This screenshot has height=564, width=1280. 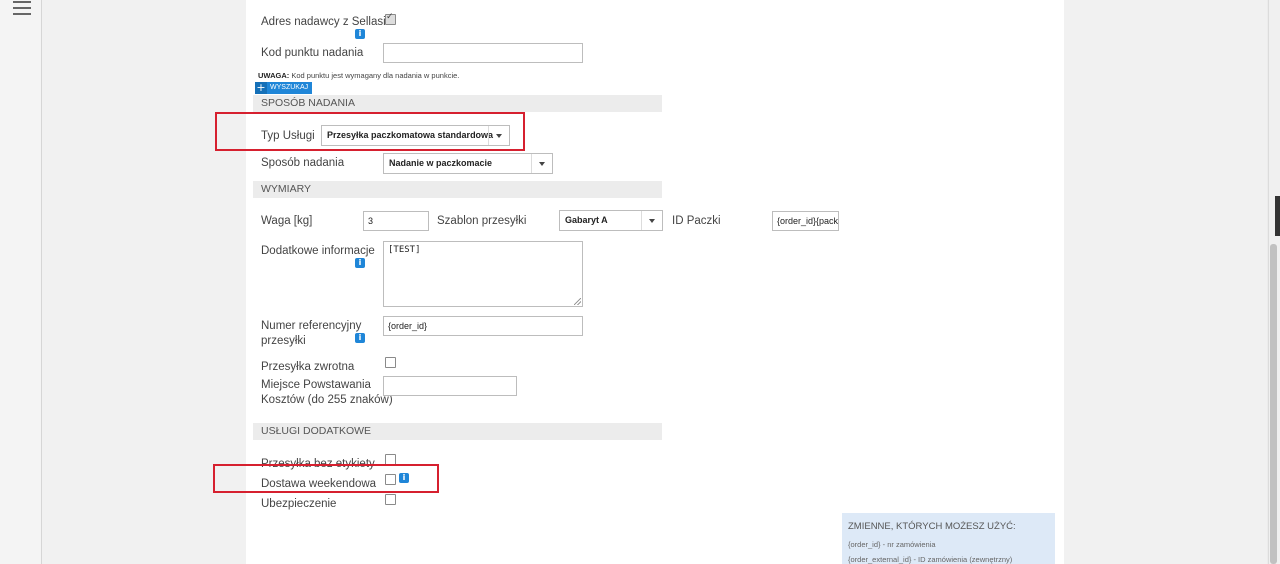 I want to click on package-id-input: {order_id}{pack, so click(x=805, y=221).